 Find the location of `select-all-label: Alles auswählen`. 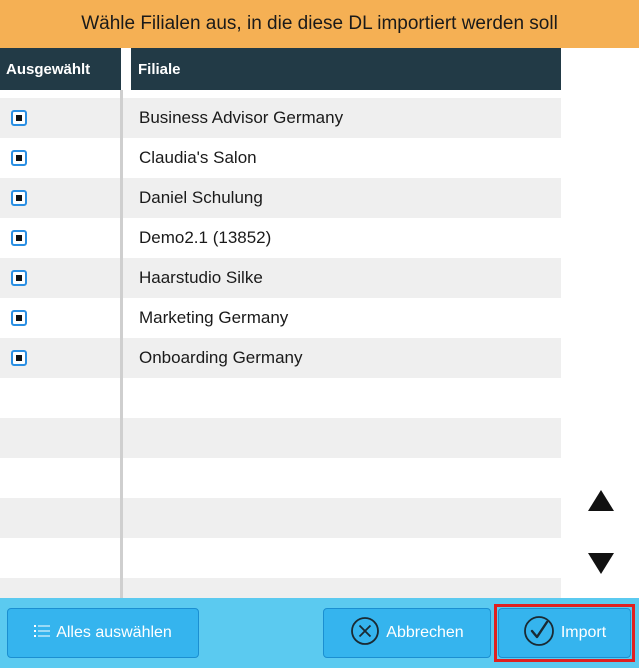

select-all-label: Alles auswählen is located at coordinates (114, 632).